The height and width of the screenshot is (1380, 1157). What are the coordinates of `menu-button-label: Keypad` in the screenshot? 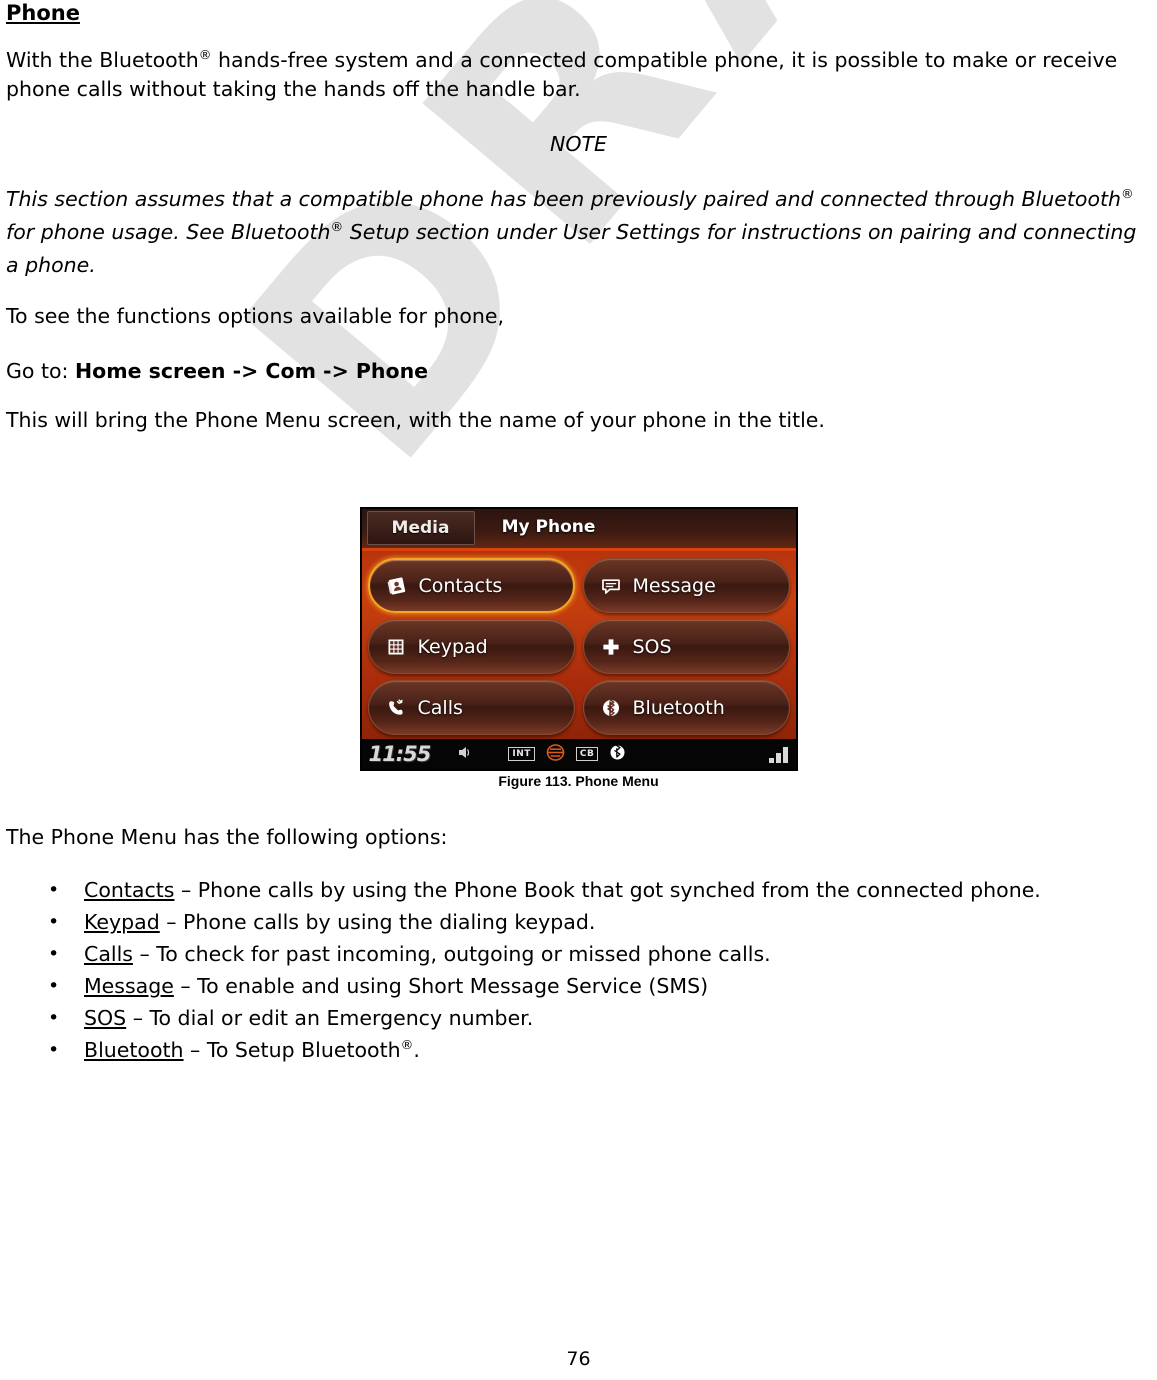 It's located at (452, 646).